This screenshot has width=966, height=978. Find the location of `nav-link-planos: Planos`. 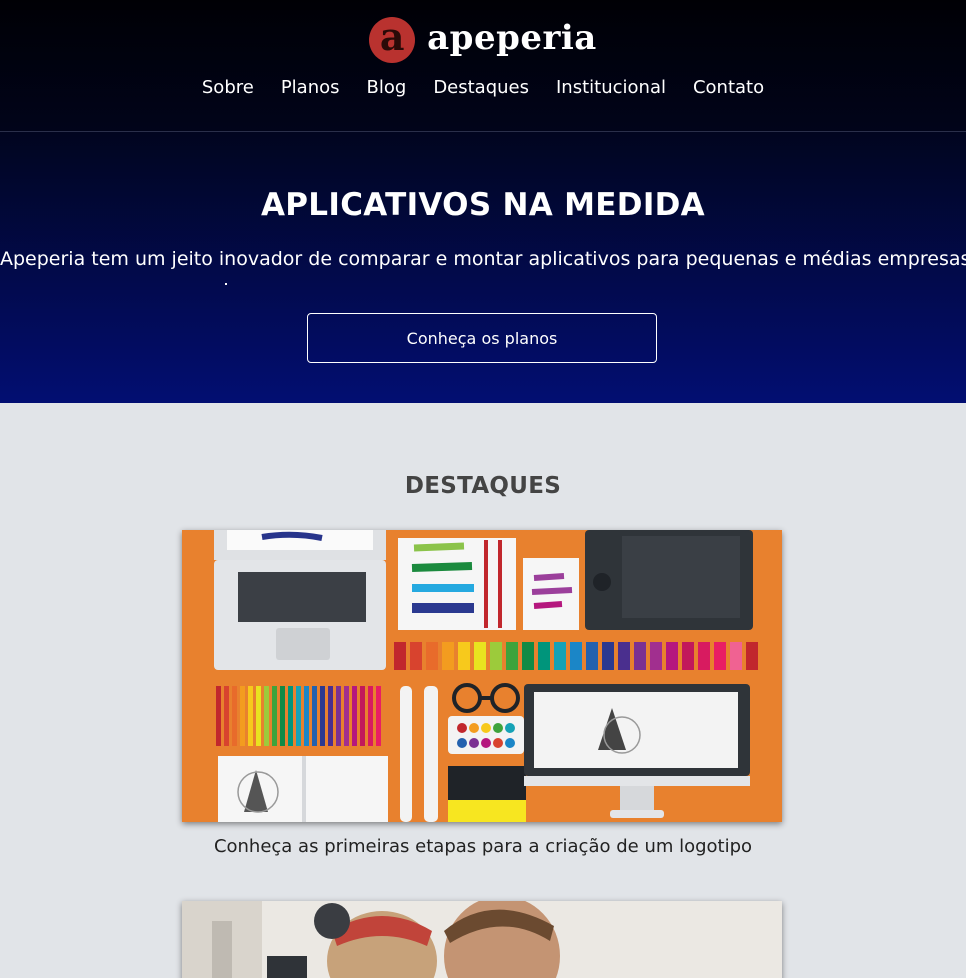

nav-link-planos: Planos is located at coordinates (310, 87).